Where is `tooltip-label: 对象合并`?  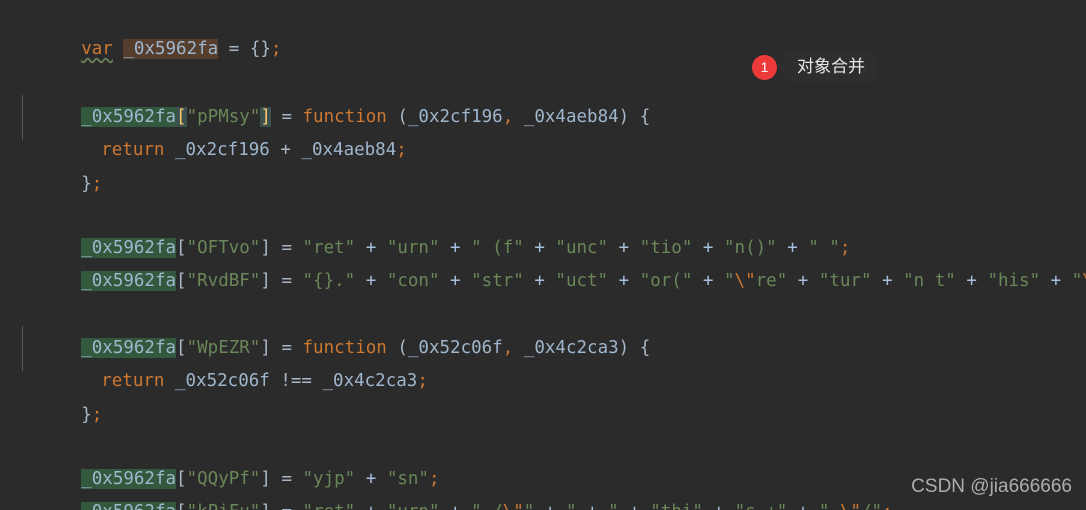
tooltip-label: 对象合并 is located at coordinates (831, 67).